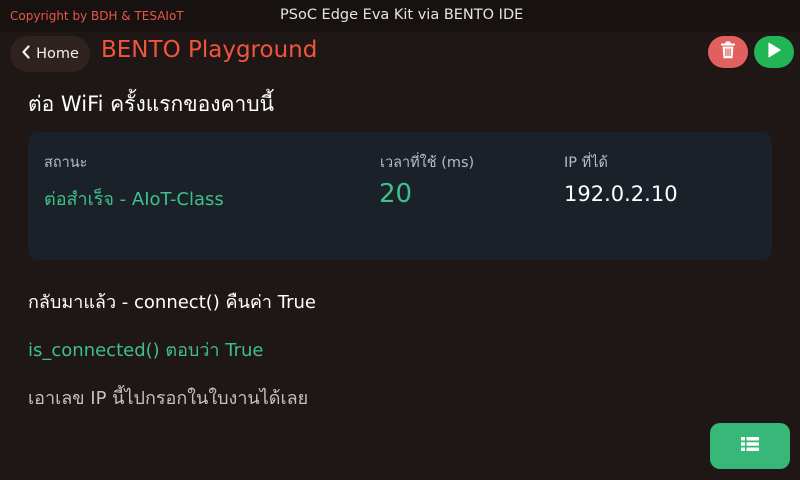 The width and height of the screenshot is (800, 480). What do you see at coordinates (209, 50) in the screenshot?
I see `app-title: BENTO Playground` at bounding box center [209, 50].